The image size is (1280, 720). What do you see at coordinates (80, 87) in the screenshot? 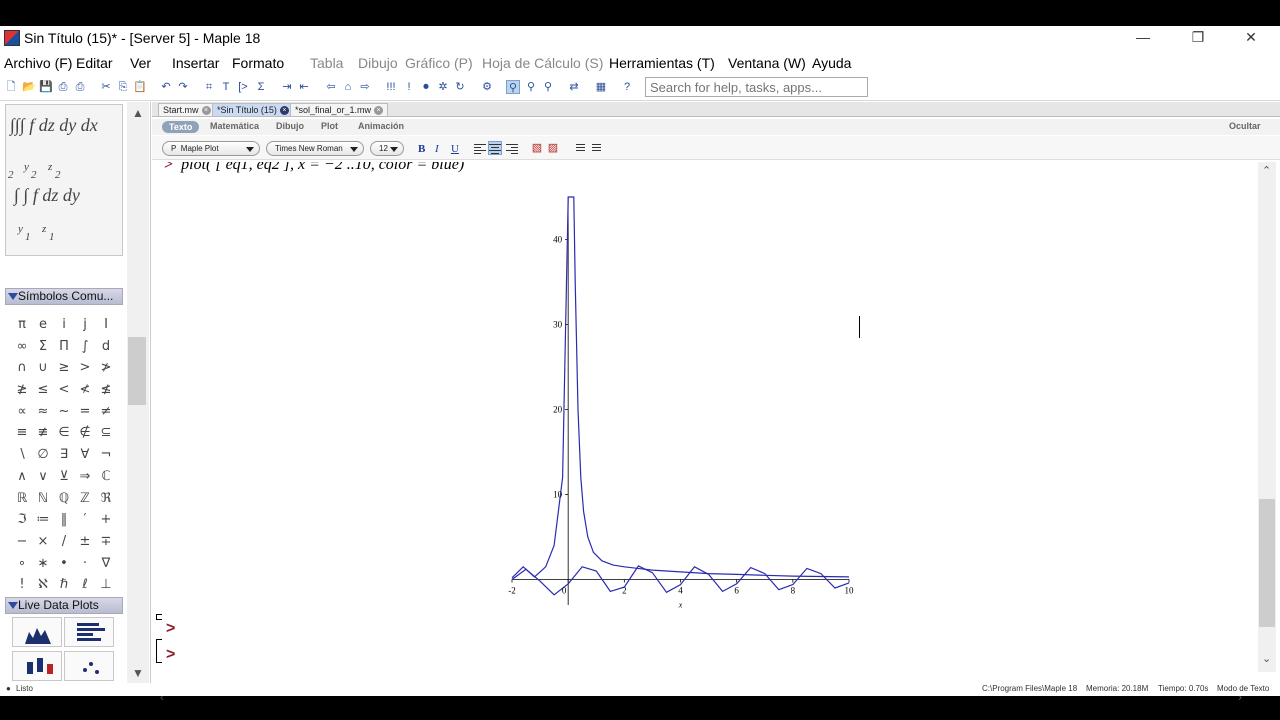
I see `print-preview-icon: ⎙` at bounding box center [80, 87].